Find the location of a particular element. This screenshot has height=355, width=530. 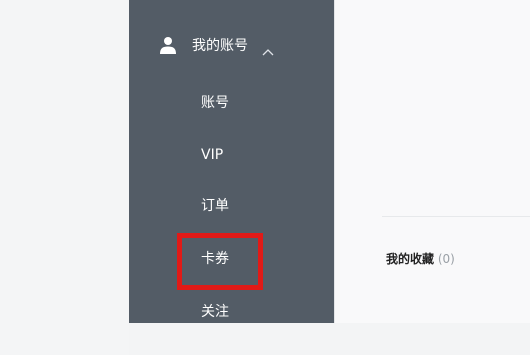

sidebar-item-account: 账号 is located at coordinates (215, 103).